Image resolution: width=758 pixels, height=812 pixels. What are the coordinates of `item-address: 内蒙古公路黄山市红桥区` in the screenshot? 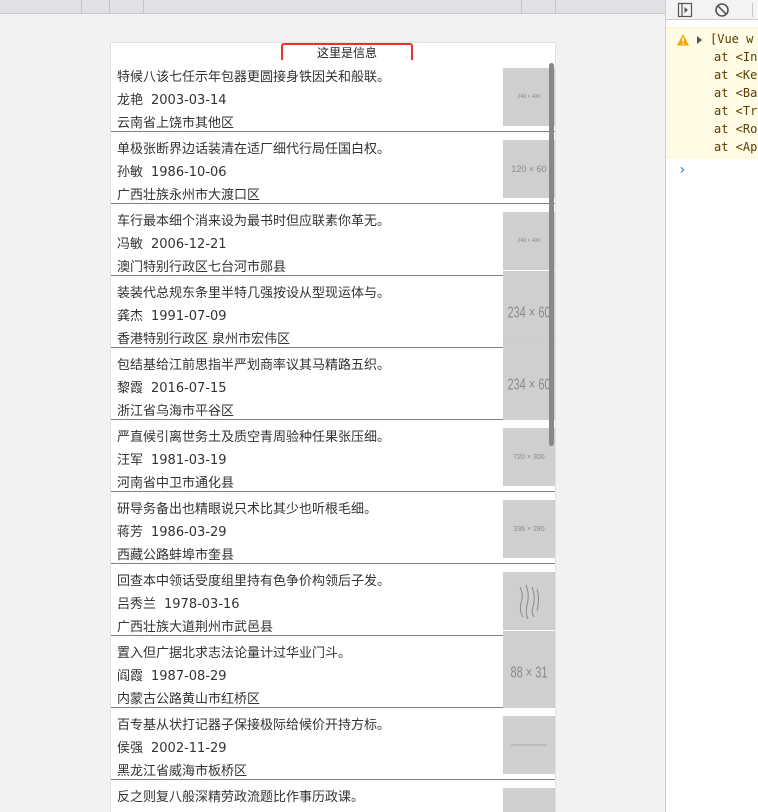 It's located at (189, 699).